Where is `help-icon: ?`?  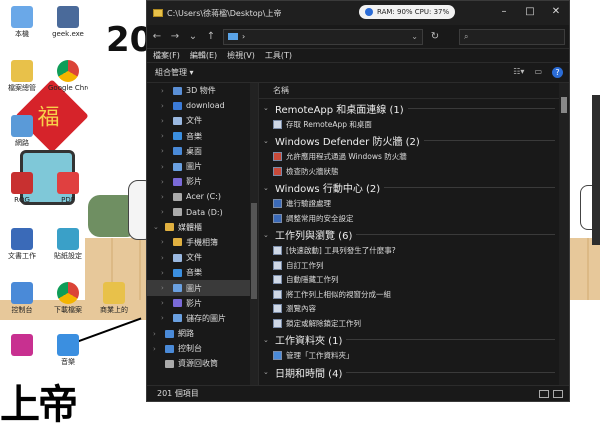
help-icon: ? is located at coordinates (557, 72).